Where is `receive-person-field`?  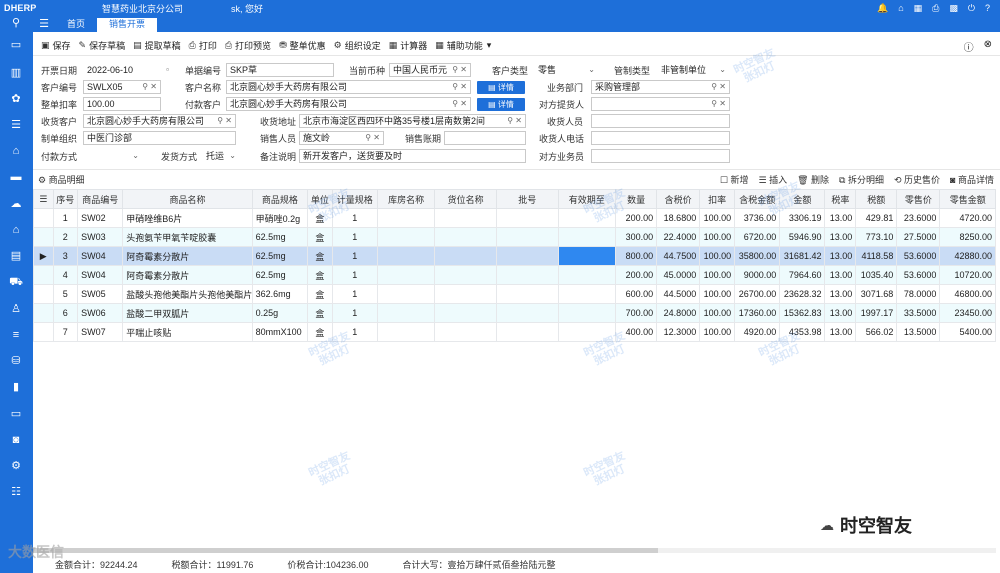
receive-person-field is located at coordinates (660, 121).